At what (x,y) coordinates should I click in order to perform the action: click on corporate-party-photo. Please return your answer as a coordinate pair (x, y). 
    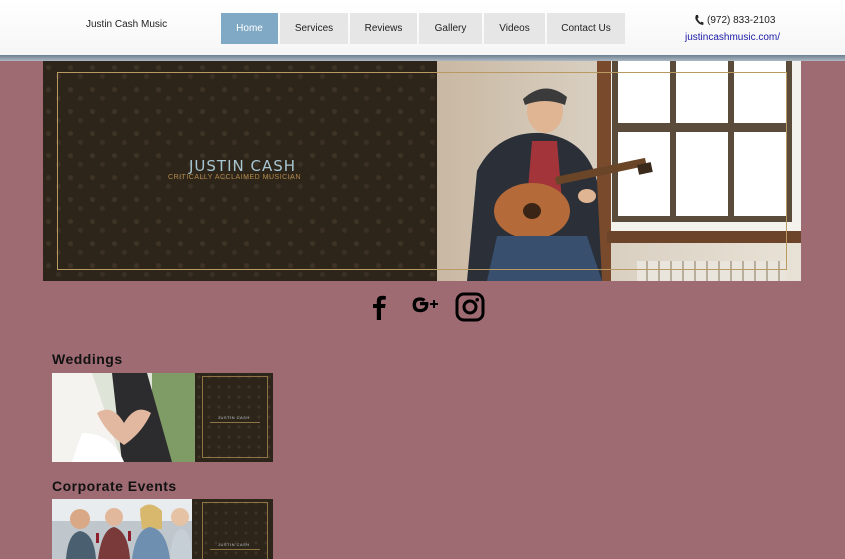
    Looking at the image, I should click on (122, 529).